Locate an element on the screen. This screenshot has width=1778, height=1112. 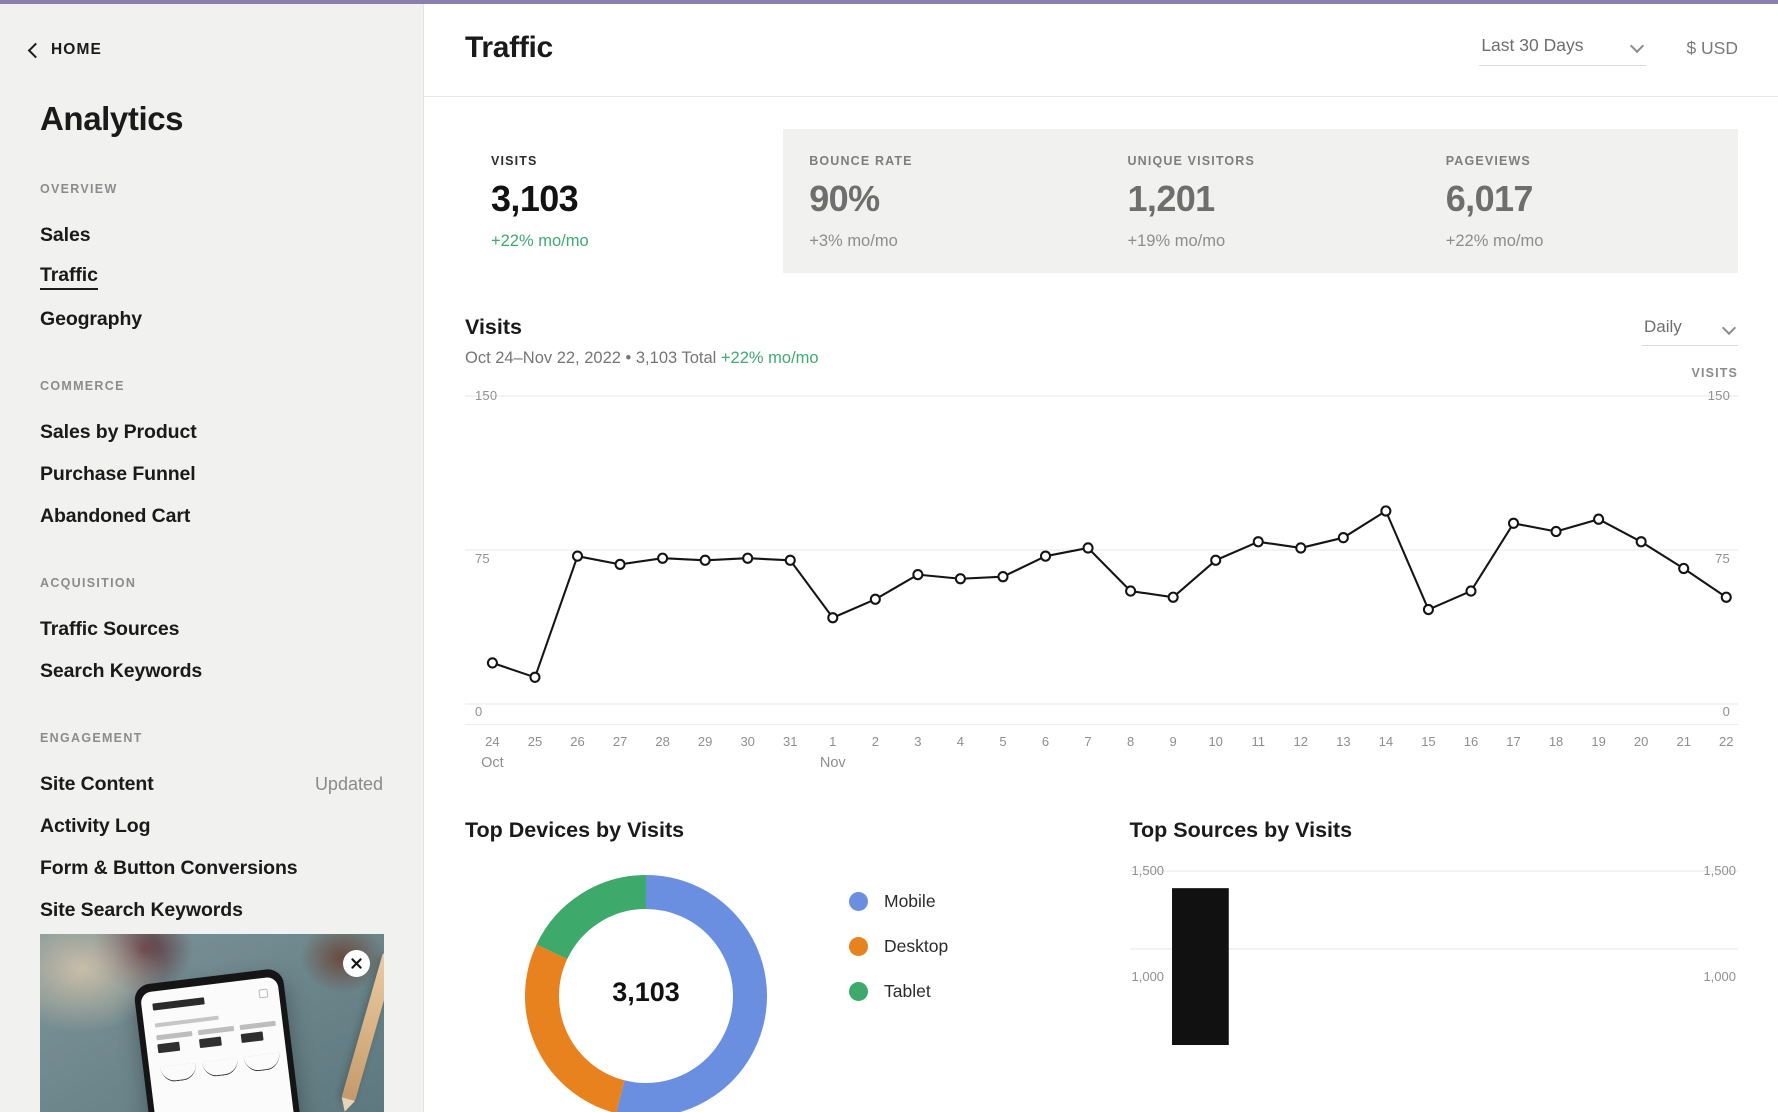
y-label-bot-left: 0 is located at coordinates (479, 711).